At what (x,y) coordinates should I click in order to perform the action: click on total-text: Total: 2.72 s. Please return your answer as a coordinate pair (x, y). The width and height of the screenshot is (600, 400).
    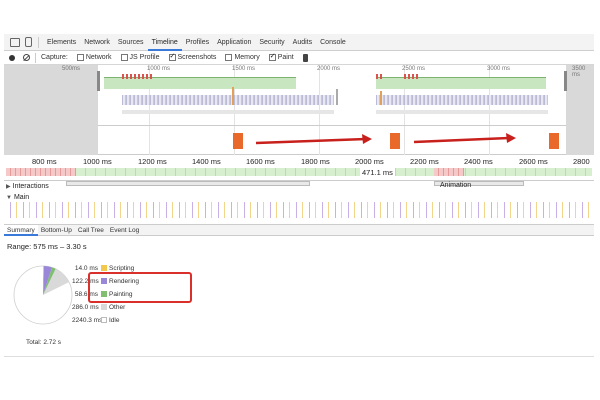
    Looking at the image, I should click on (44, 342).